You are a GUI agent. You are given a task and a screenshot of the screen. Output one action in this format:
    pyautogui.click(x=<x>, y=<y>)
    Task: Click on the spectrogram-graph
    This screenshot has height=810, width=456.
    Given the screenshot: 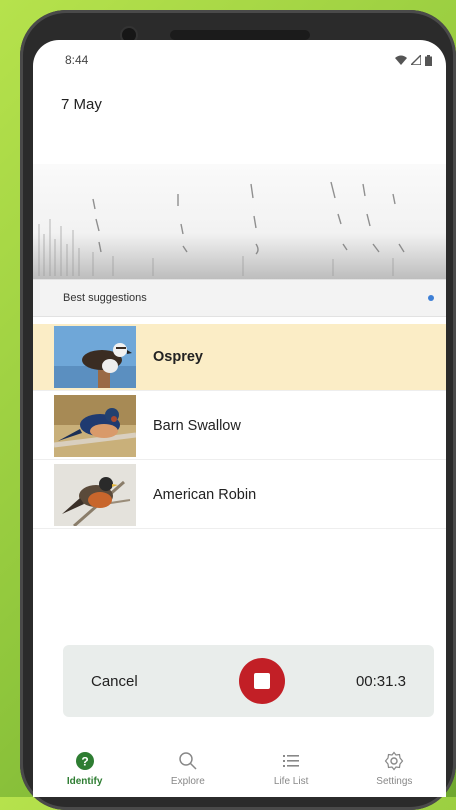 What is the action you would take?
    pyautogui.click(x=239, y=221)
    